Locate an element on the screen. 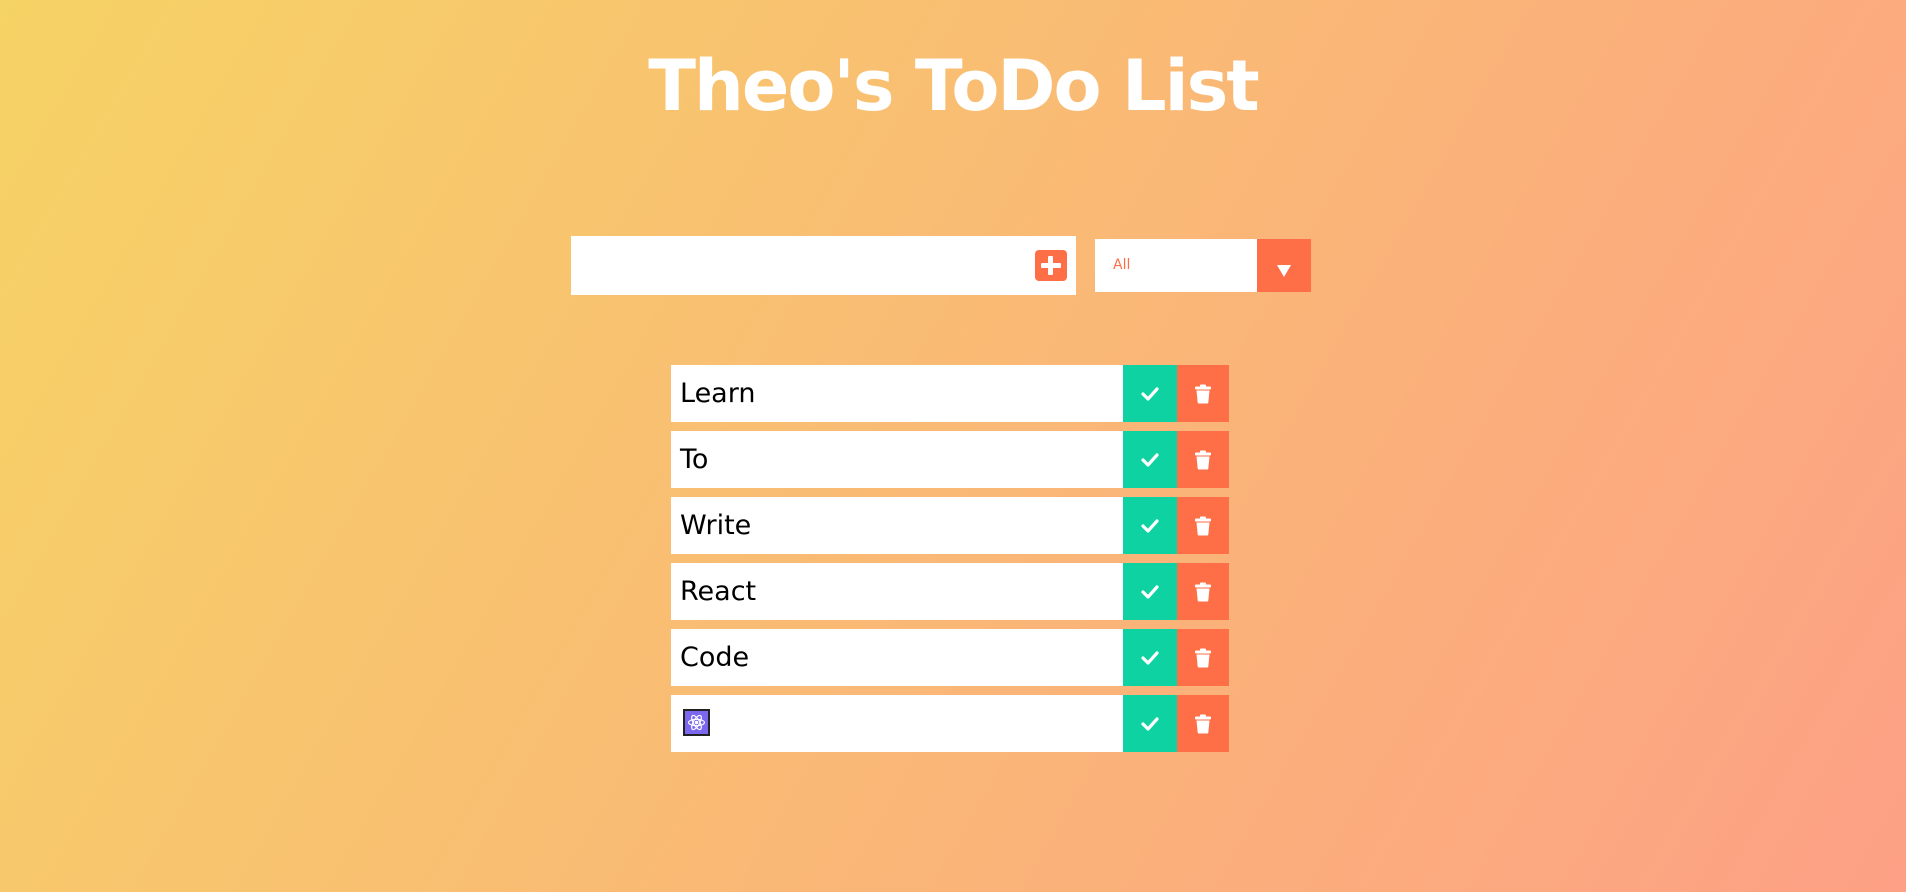 The width and height of the screenshot is (1906, 892). filter-dropdown-button is located at coordinates (1284, 265).